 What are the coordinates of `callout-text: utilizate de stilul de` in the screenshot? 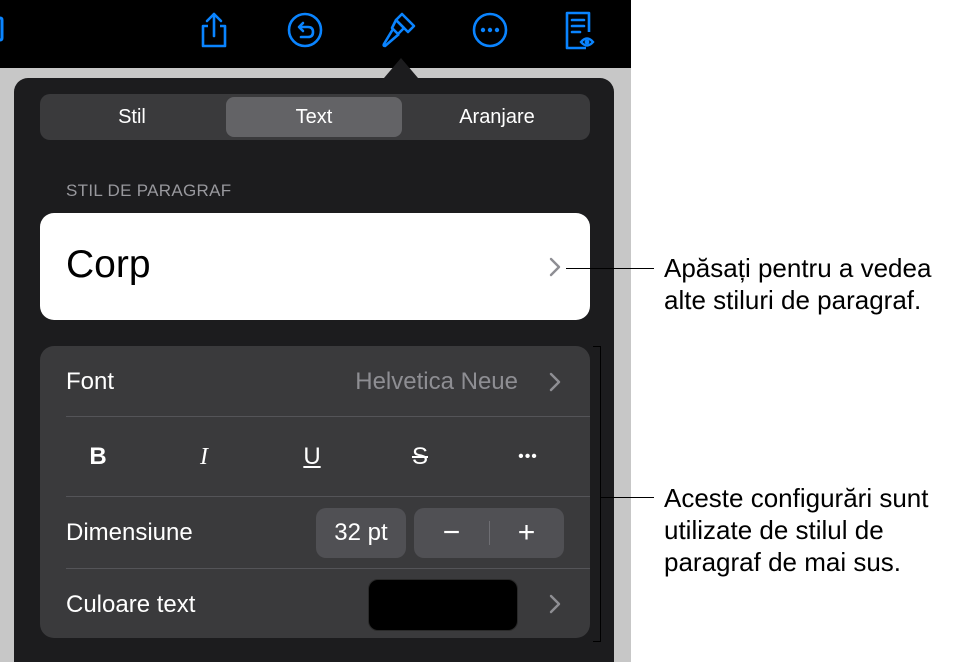 It's located at (774, 530).